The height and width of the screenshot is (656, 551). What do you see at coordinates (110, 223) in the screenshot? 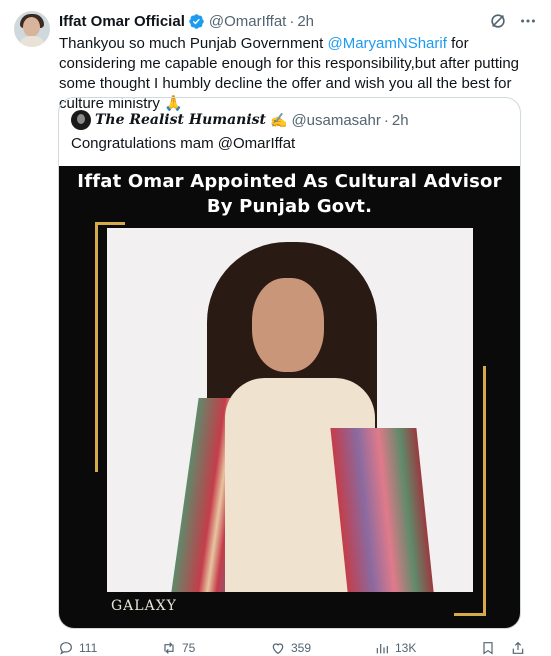
I see `frame-line-top` at bounding box center [110, 223].